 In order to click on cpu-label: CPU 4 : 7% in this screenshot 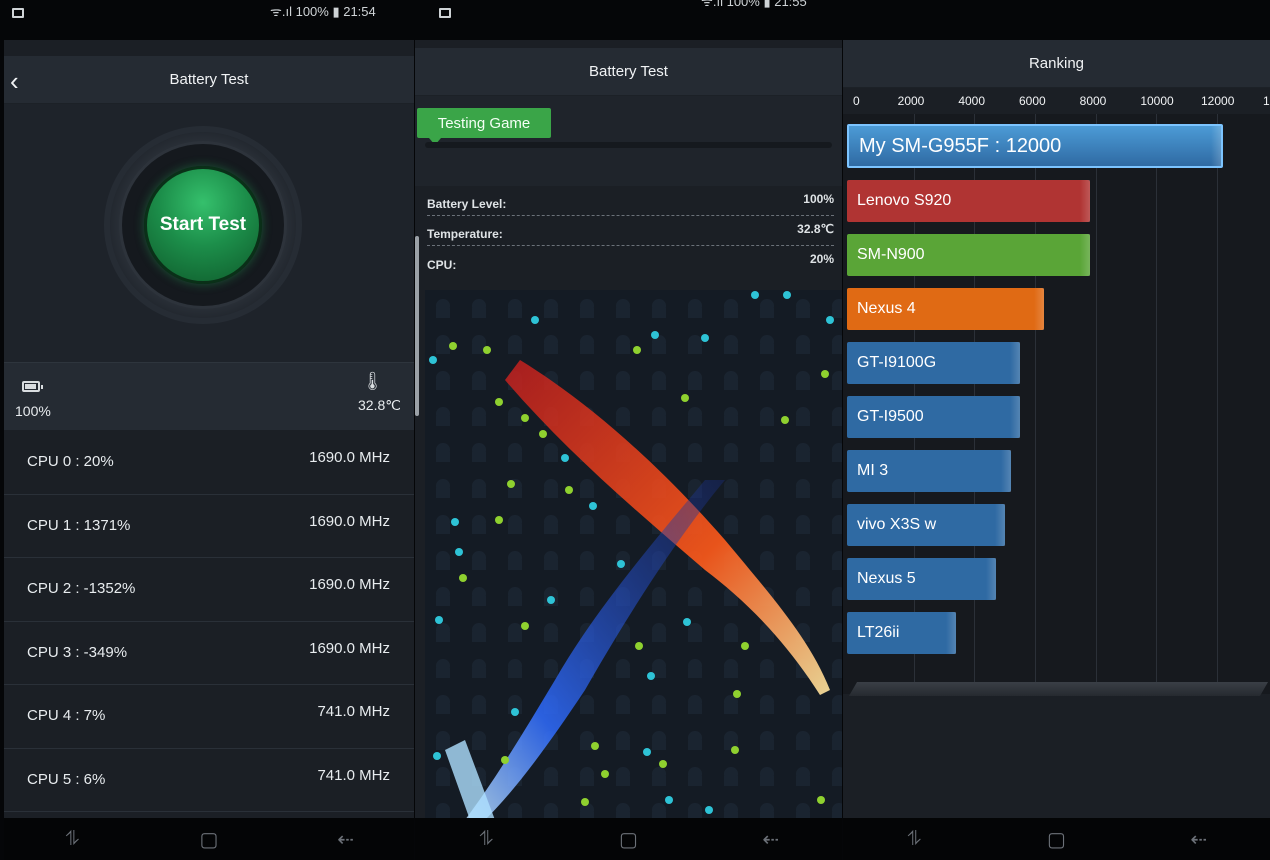, I will do `click(66, 715)`.